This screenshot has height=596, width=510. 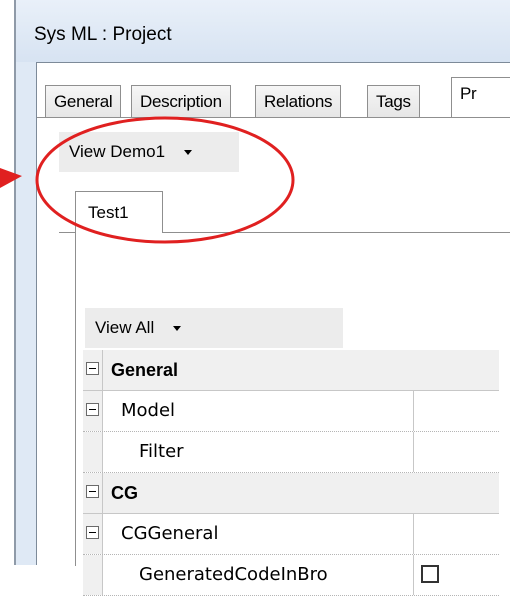 What do you see at coordinates (291, 493) in the screenshot?
I see `category-row: CG` at bounding box center [291, 493].